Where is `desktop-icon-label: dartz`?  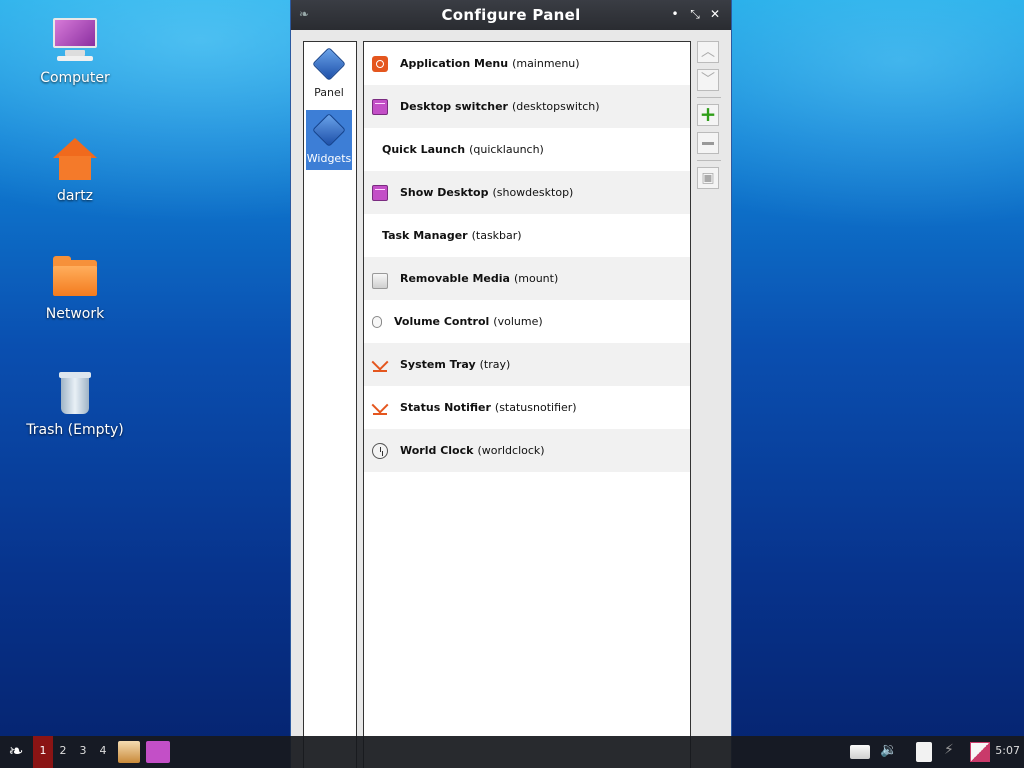 desktop-icon-label: dartz is located at coordinates (75, 196).